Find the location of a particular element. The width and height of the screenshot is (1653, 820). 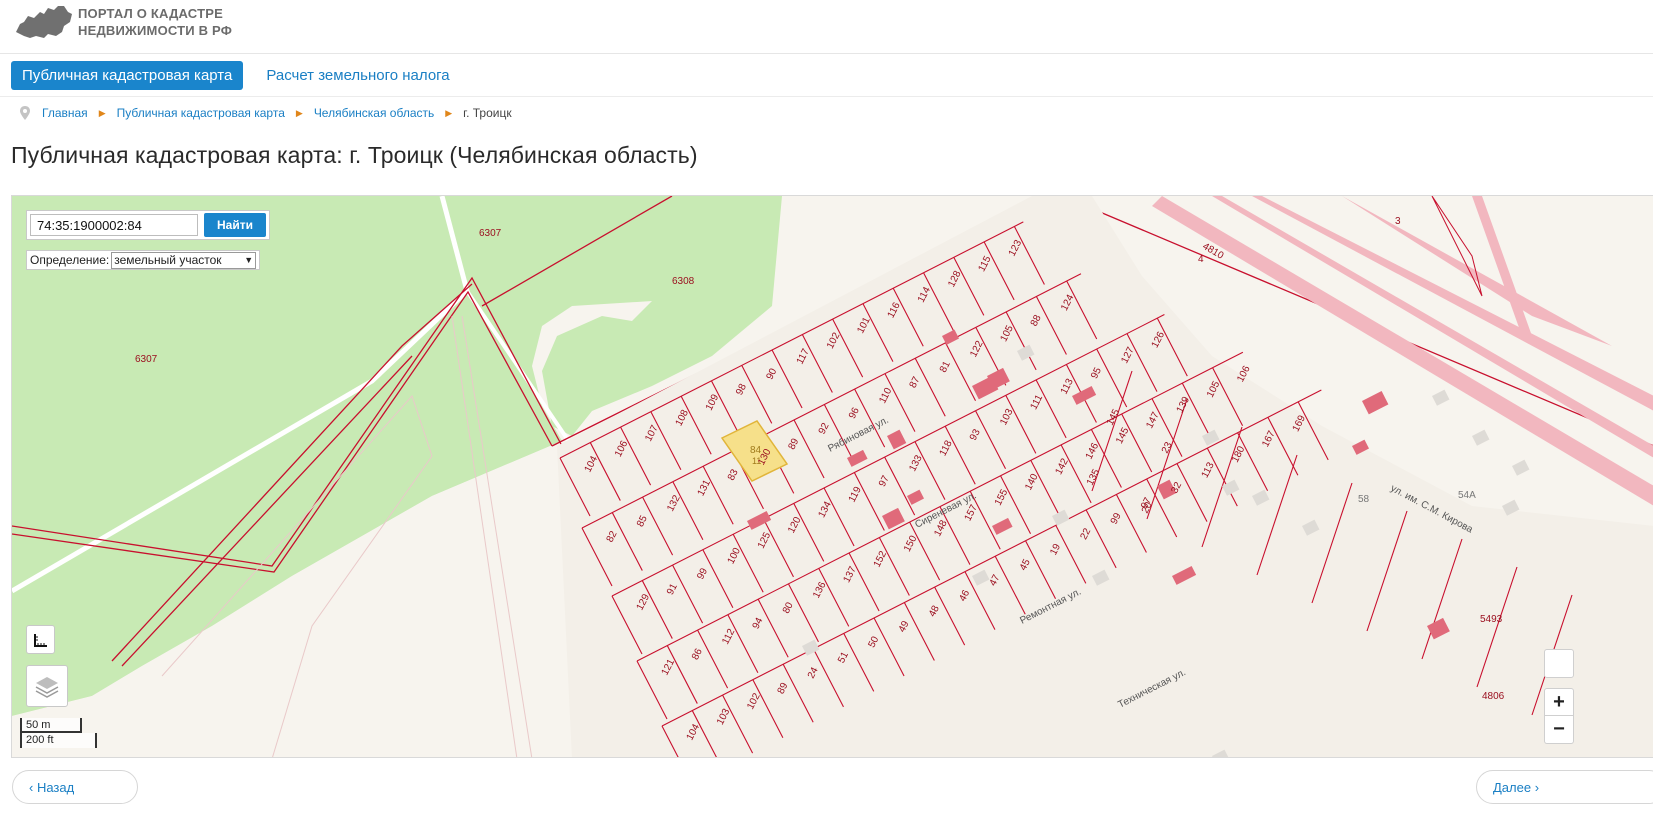

zone-label: 4806 is located at coordinates (1493, 696).